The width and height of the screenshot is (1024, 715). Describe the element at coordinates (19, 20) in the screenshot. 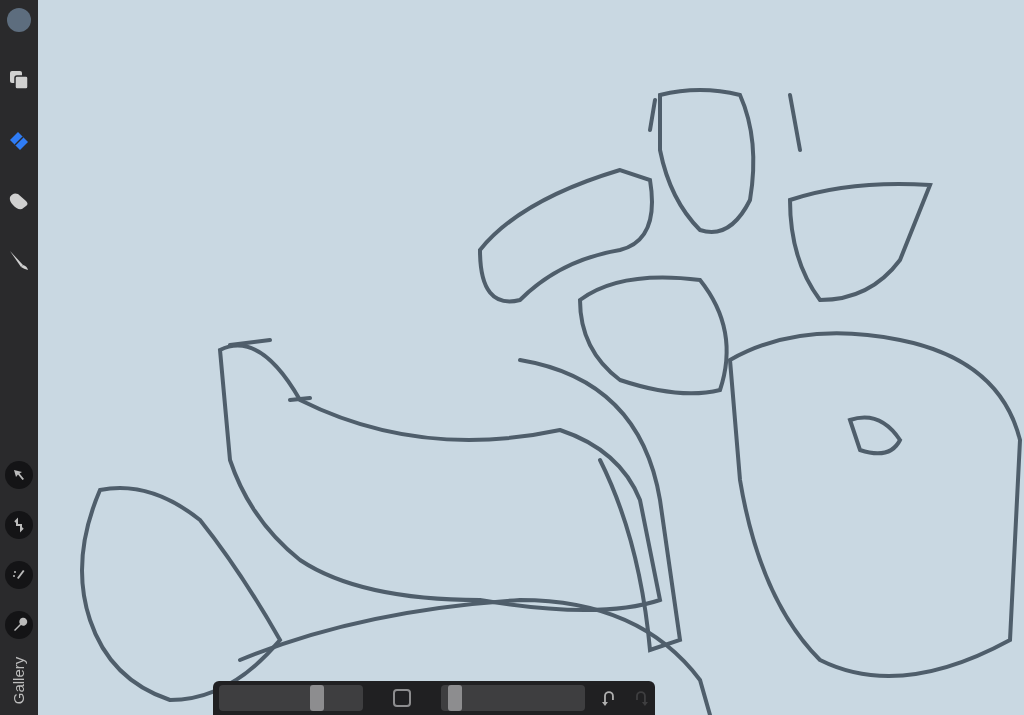

I see `color-swatch` at that location.